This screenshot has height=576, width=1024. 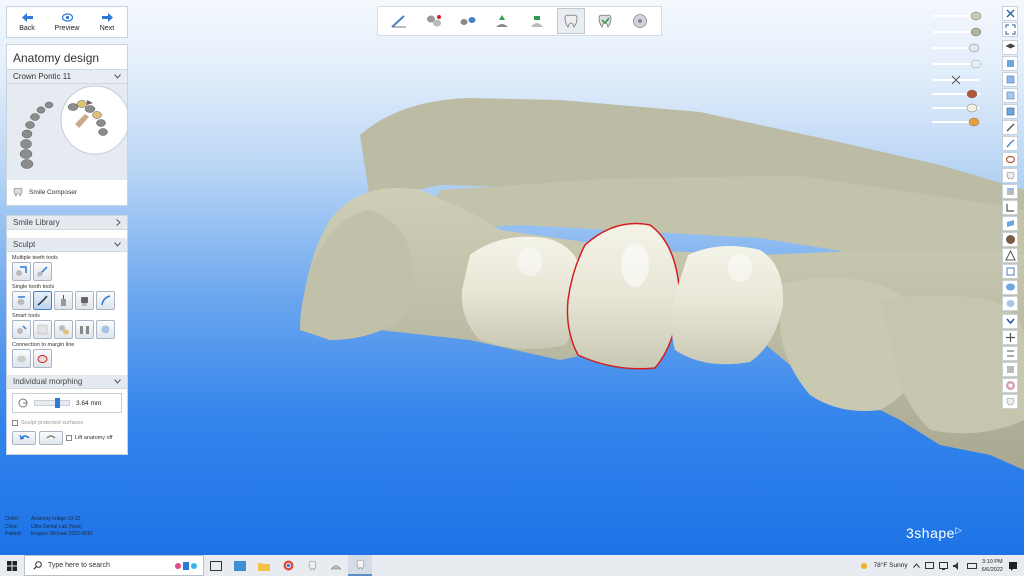 What do you see at coordinates (24, 438) in the screenshot?
I see `undo-button` at bounding box center [24, 438].